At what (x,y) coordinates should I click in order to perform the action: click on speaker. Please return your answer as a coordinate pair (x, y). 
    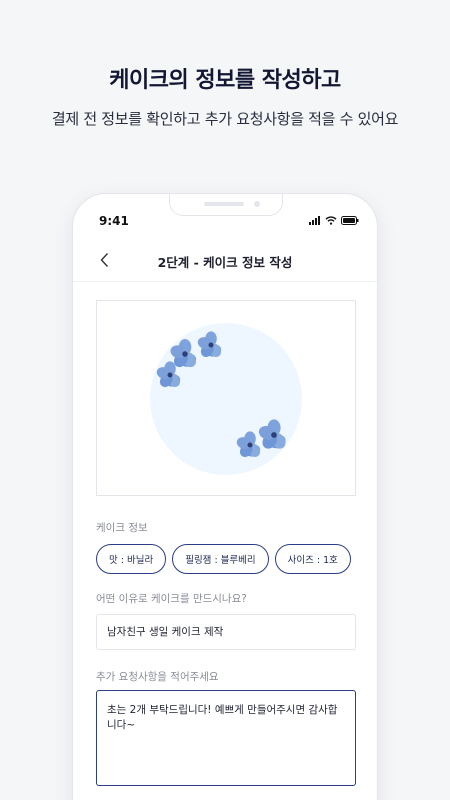
    Looking at the image, I should click on (224, 204).